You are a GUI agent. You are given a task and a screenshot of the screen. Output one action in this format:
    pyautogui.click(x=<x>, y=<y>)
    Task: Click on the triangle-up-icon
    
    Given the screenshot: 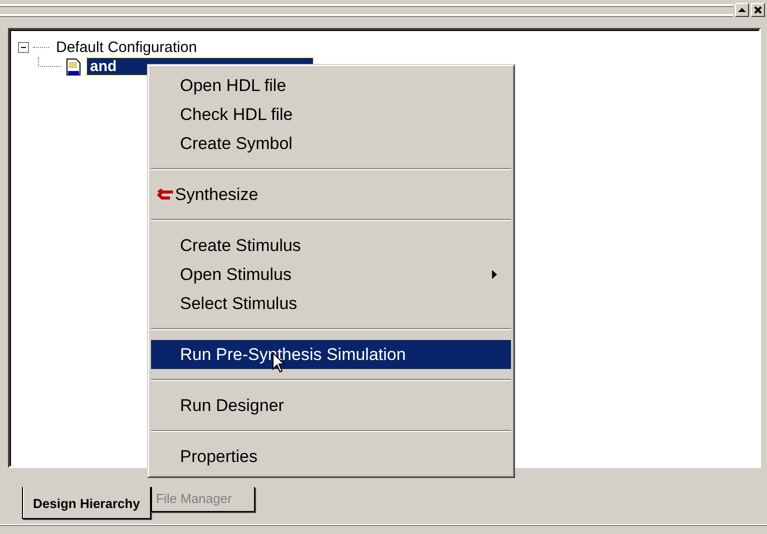 What is the action you would take?
    pyautogui.click(x=742, y=10)
    